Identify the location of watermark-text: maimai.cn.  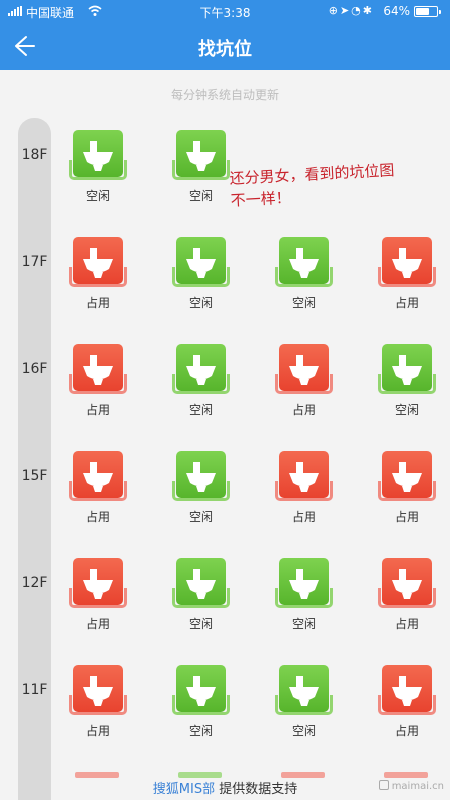
(417, 786).